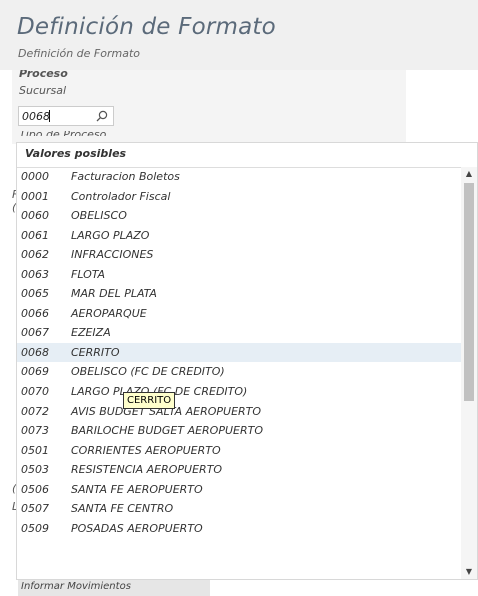  I want to click on list-item: 0000 Facturacion Boletos, so click(239, 177).